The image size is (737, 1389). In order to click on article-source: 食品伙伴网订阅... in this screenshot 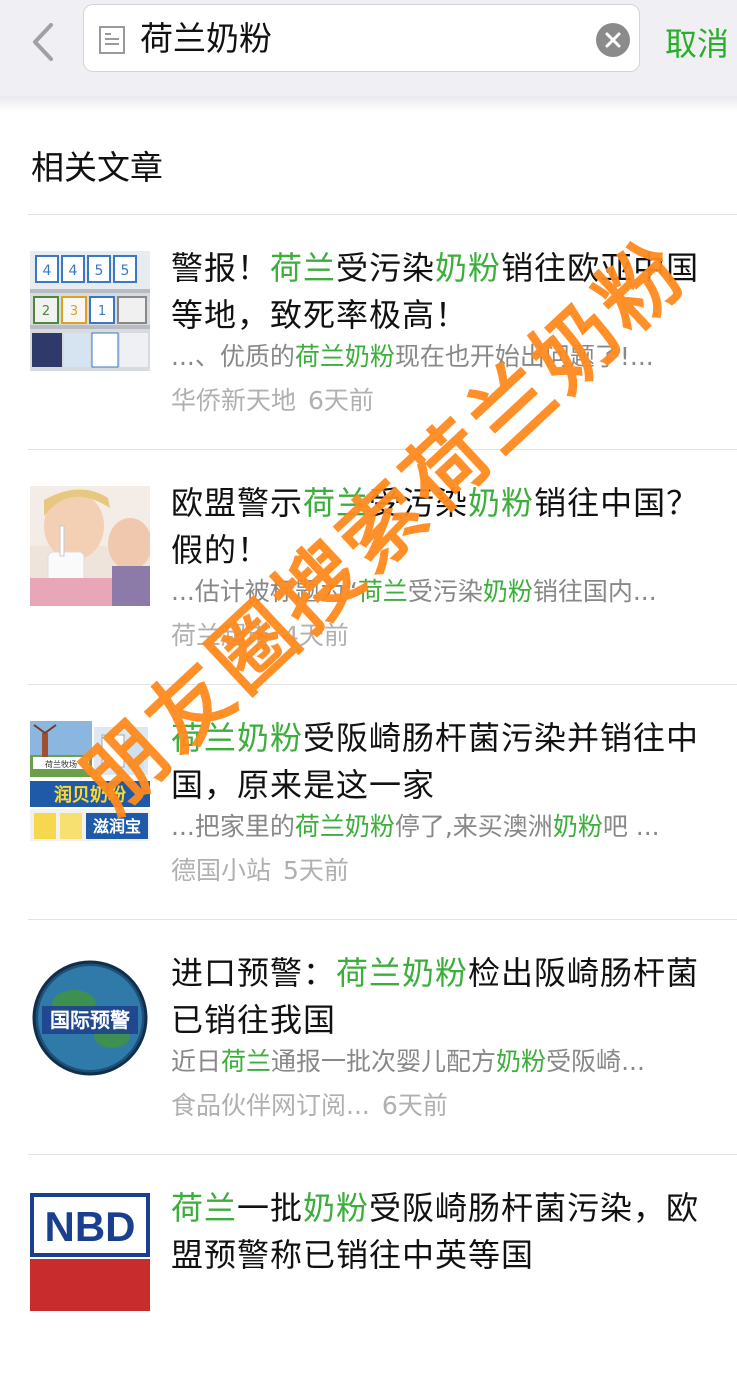, I will do `click(270, 1105)`.